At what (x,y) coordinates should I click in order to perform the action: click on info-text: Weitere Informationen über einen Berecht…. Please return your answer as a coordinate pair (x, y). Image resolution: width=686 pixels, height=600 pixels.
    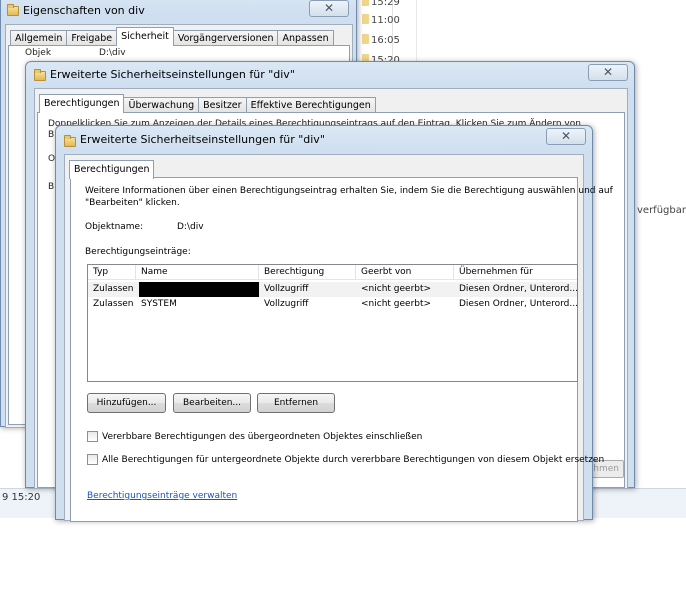
    Looking at the image, I should click on (349, 191).